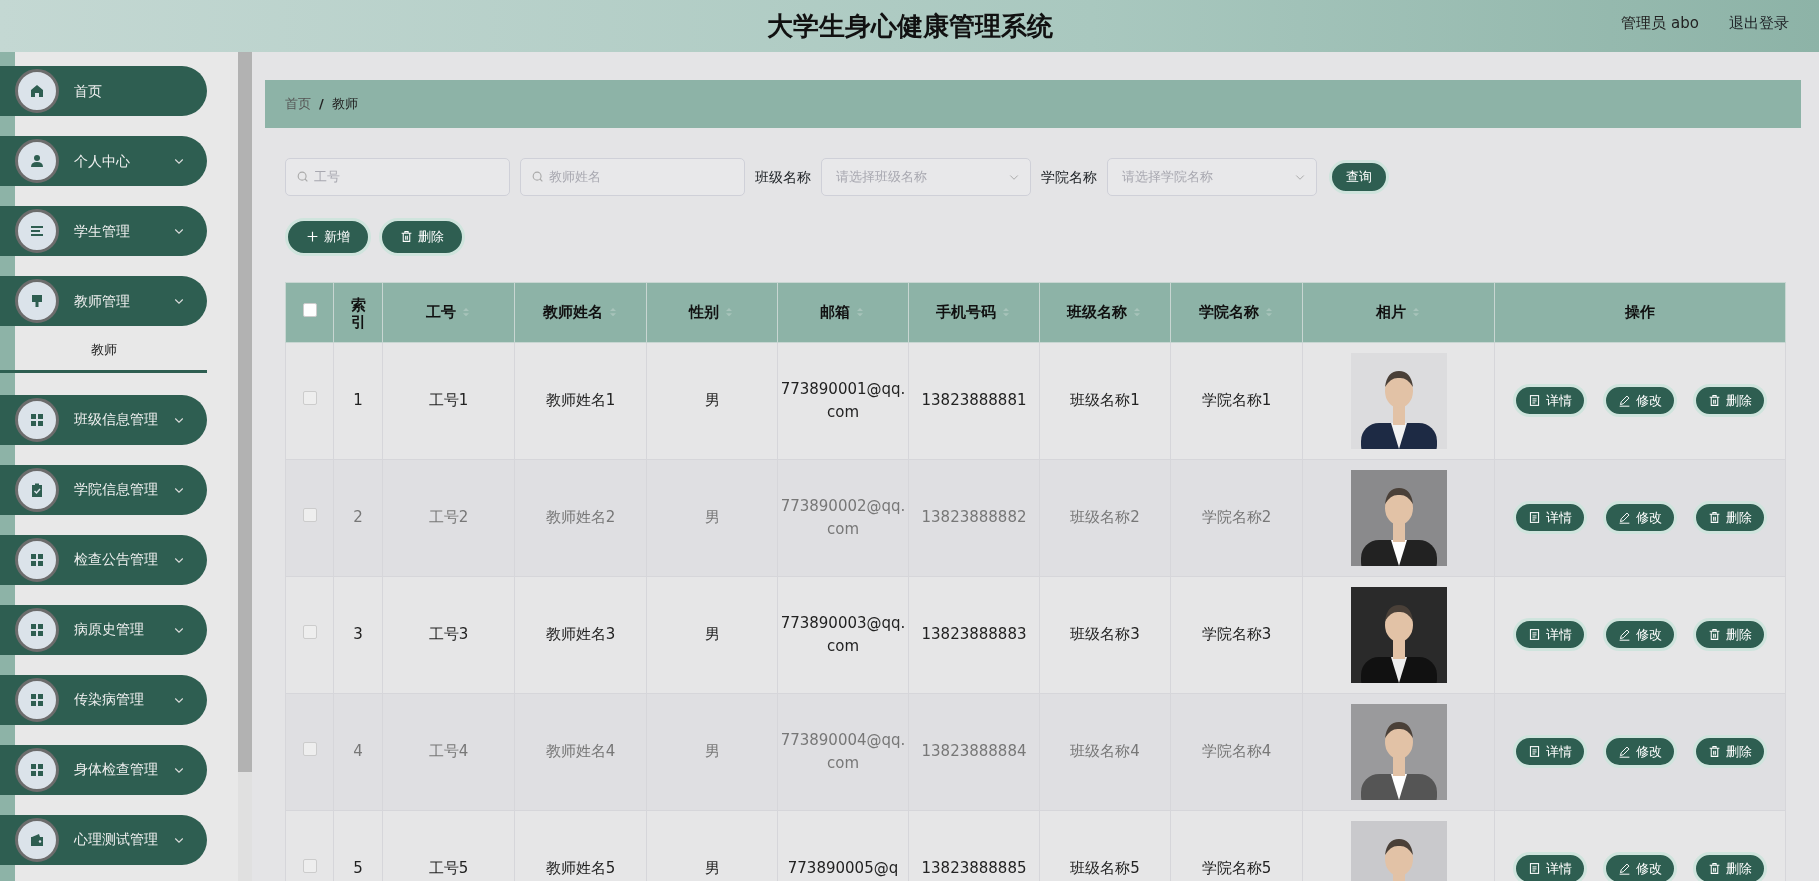  I want to click on table-cell: 教师姓名1, so click(580, 400).